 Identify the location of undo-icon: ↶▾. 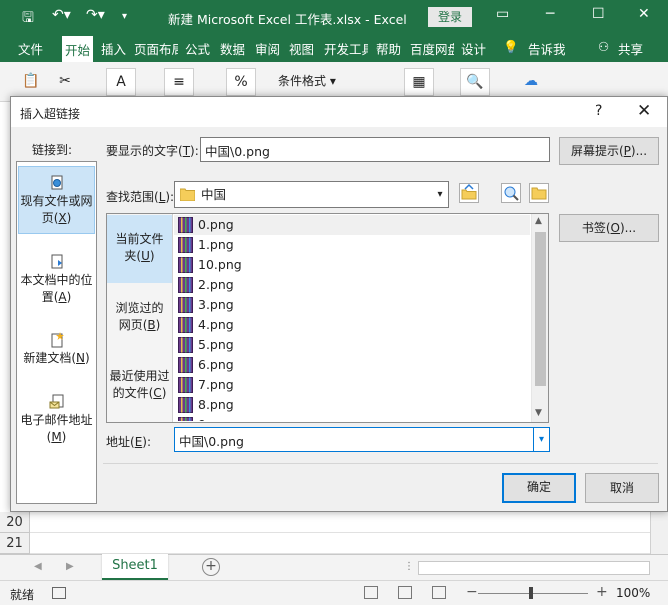
(61, 15).